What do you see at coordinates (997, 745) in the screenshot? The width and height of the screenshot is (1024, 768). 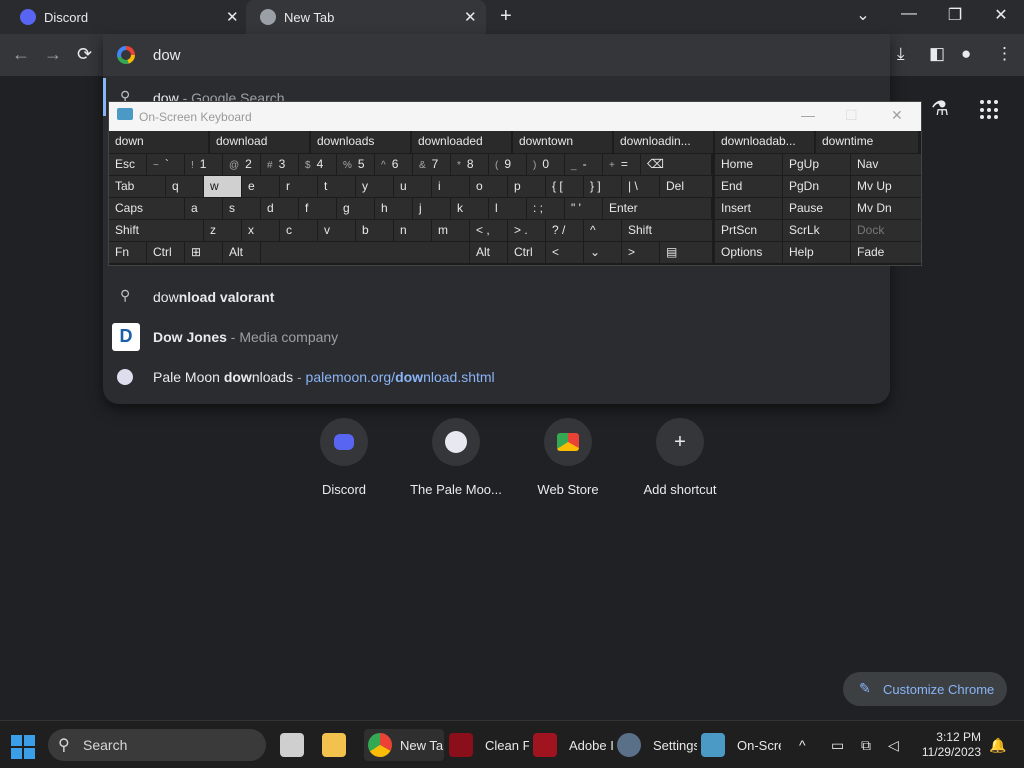 I see `notification-bell-icon: 🔔` at bounding box center [997, 745].